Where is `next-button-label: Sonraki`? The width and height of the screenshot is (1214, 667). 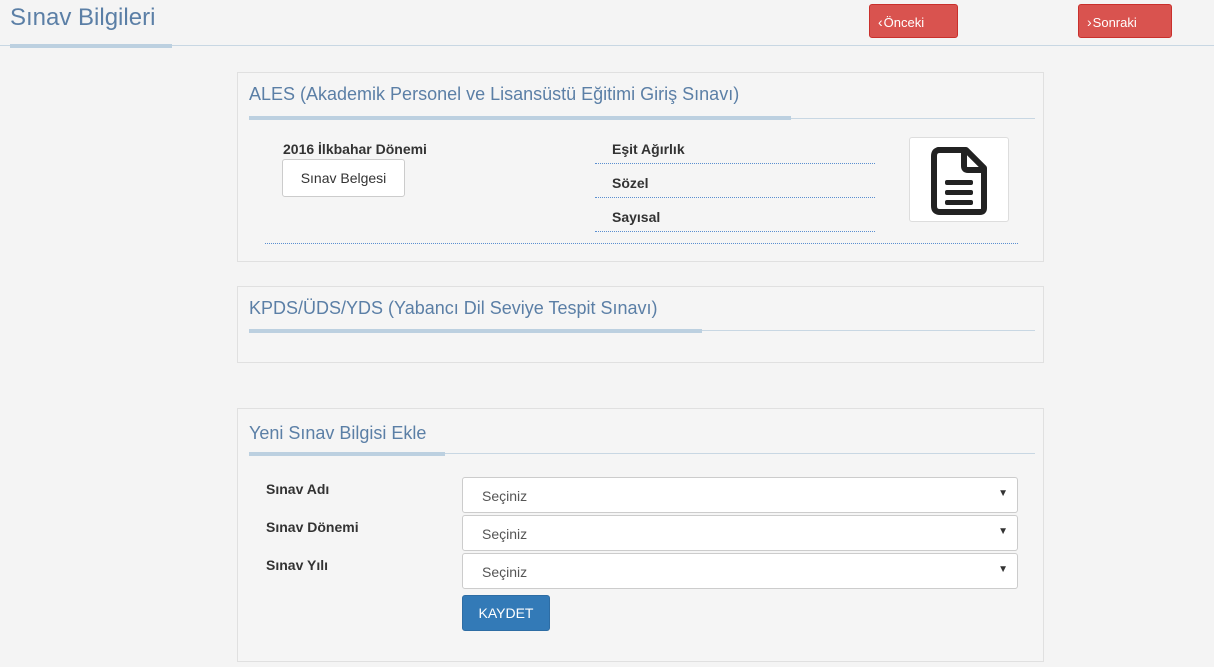 next-button-label: Sonraki is located at coordinates (1114, 22).